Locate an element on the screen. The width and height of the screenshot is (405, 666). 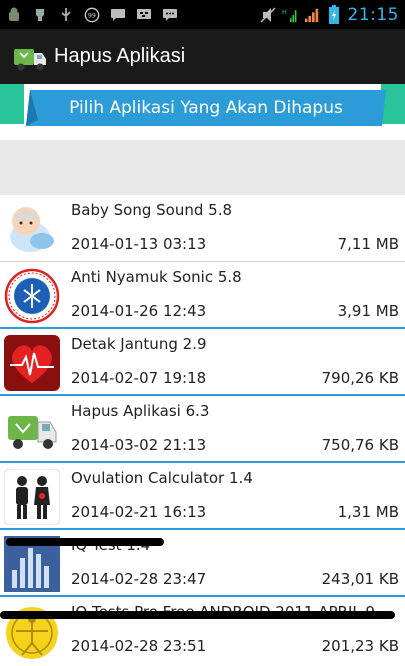
notification-99-icon: 99 is located at coordinates (92, 15).